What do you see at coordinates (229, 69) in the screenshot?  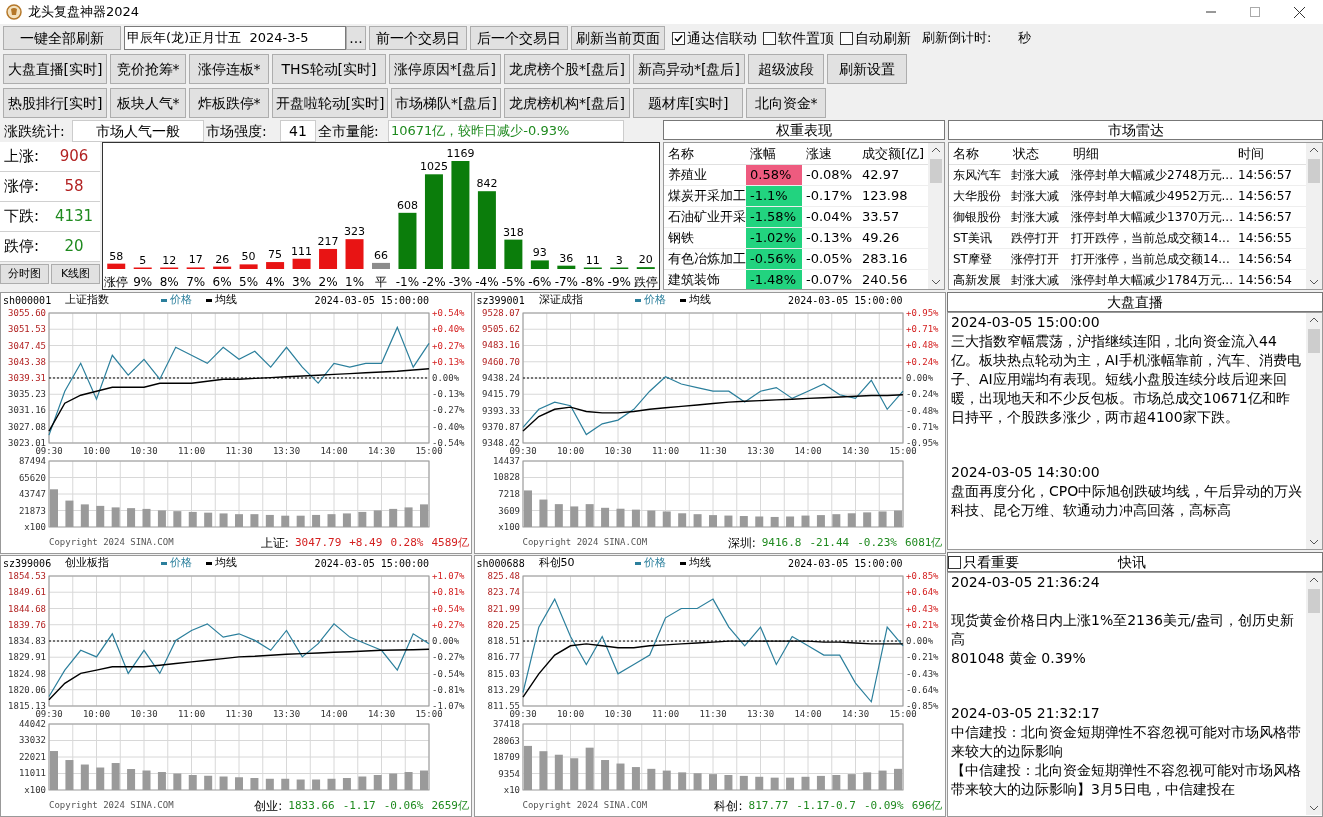 I see `nav-button: 涨停连板*` at bounding box center [229, 69].